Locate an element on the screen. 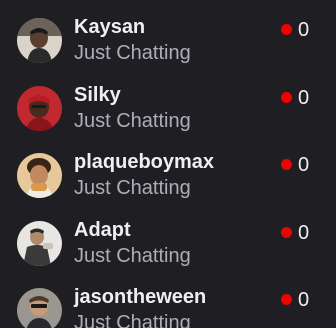  channel-name: Adapt is located at coordinates (102, 230).